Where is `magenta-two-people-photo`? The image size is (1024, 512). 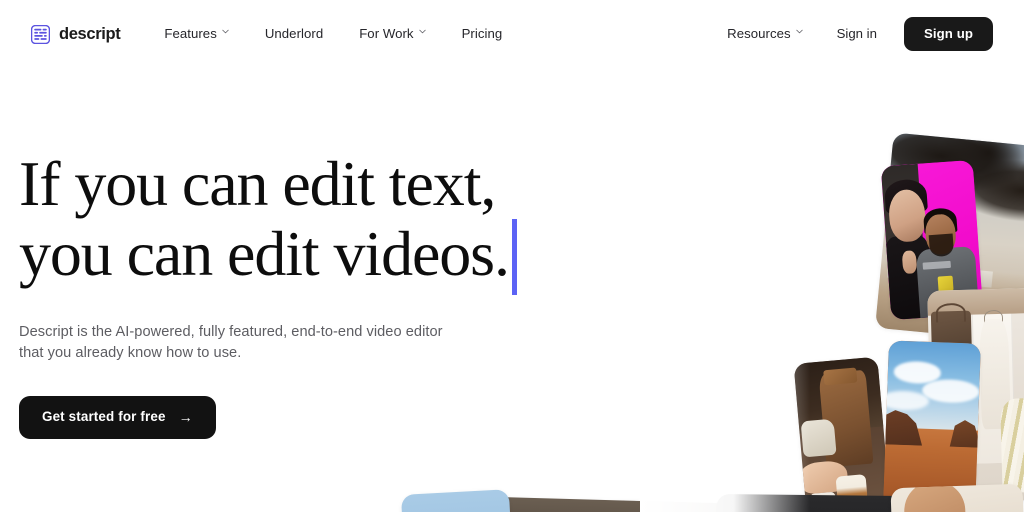 magenta-two-people-photo is located at coordinates (932, 240).